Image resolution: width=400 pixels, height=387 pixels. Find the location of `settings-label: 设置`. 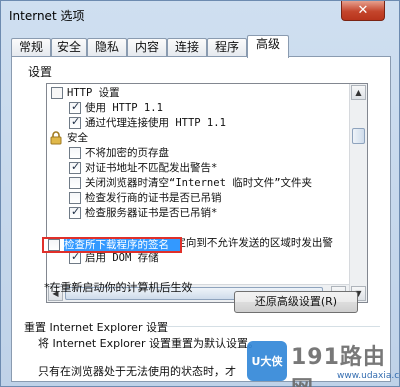

settings-label: 设置 is located at coordinates (40, 72).